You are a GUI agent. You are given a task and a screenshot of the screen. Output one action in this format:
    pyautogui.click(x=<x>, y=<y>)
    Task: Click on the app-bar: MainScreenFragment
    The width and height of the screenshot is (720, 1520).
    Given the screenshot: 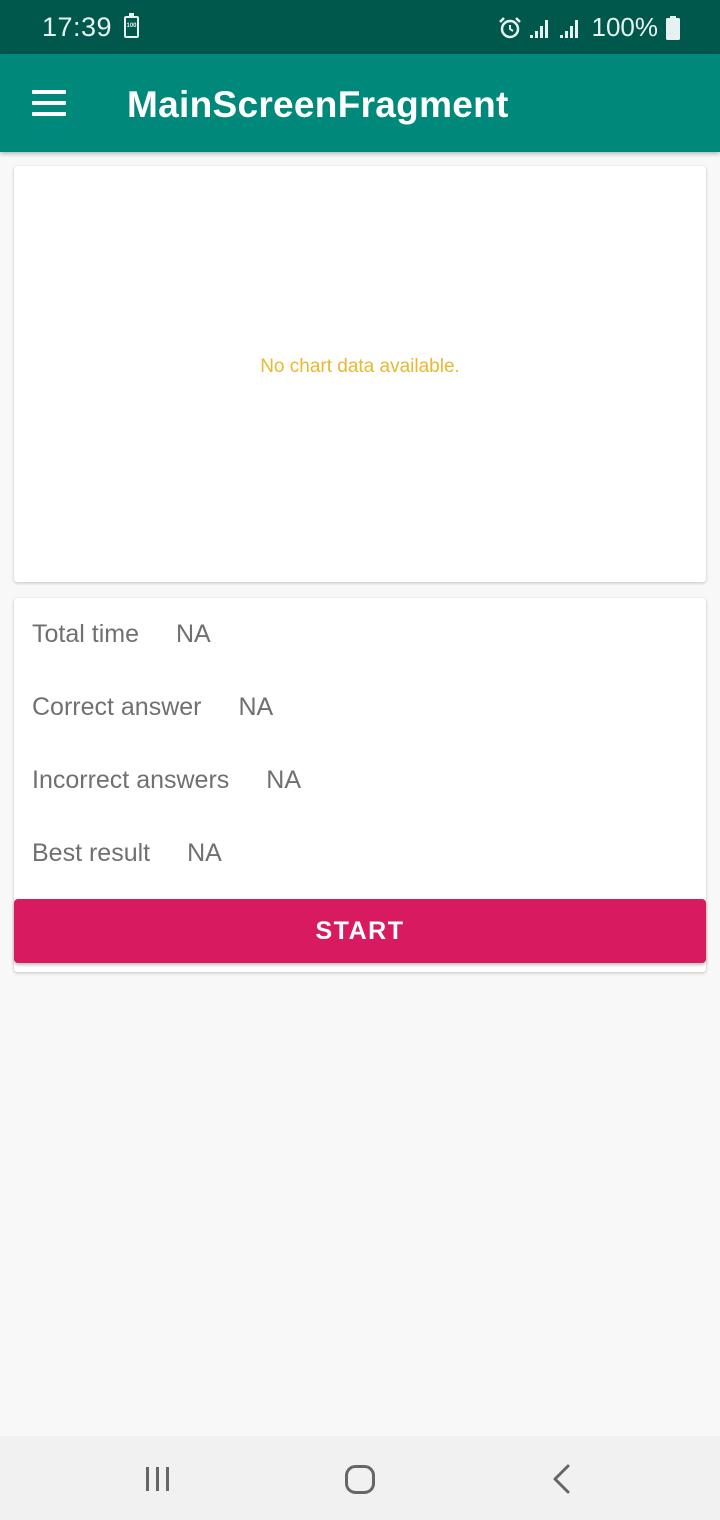 What is the action you would take?
    pyautogui.click(x=360, y=103)
    